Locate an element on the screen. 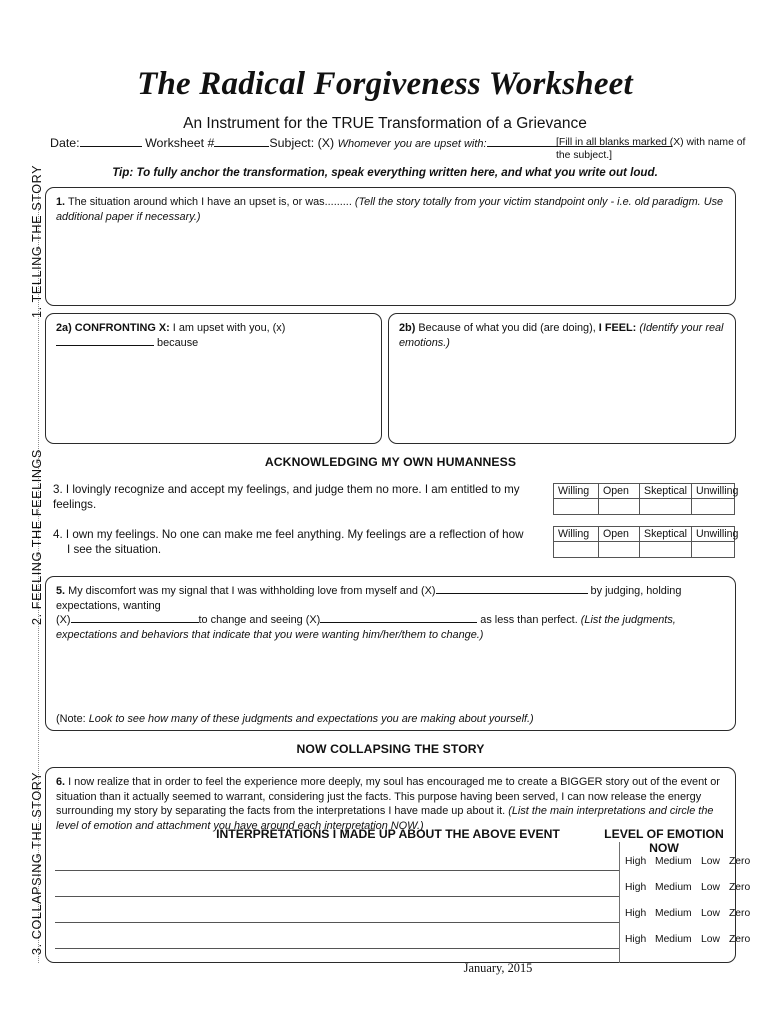  item-2a-label: 2a) CONFRONTING X: is located at coordinates (113, 328).